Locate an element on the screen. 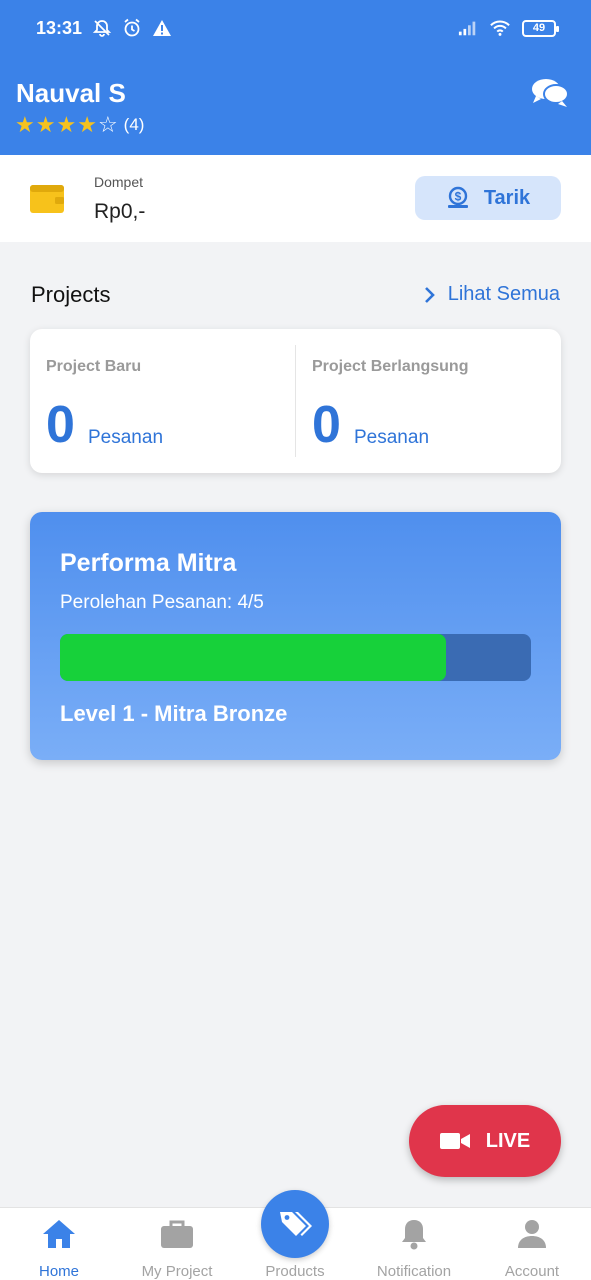 This screenshot has width=591, height=1280. progress-bar is located at coordinates (295, 657).